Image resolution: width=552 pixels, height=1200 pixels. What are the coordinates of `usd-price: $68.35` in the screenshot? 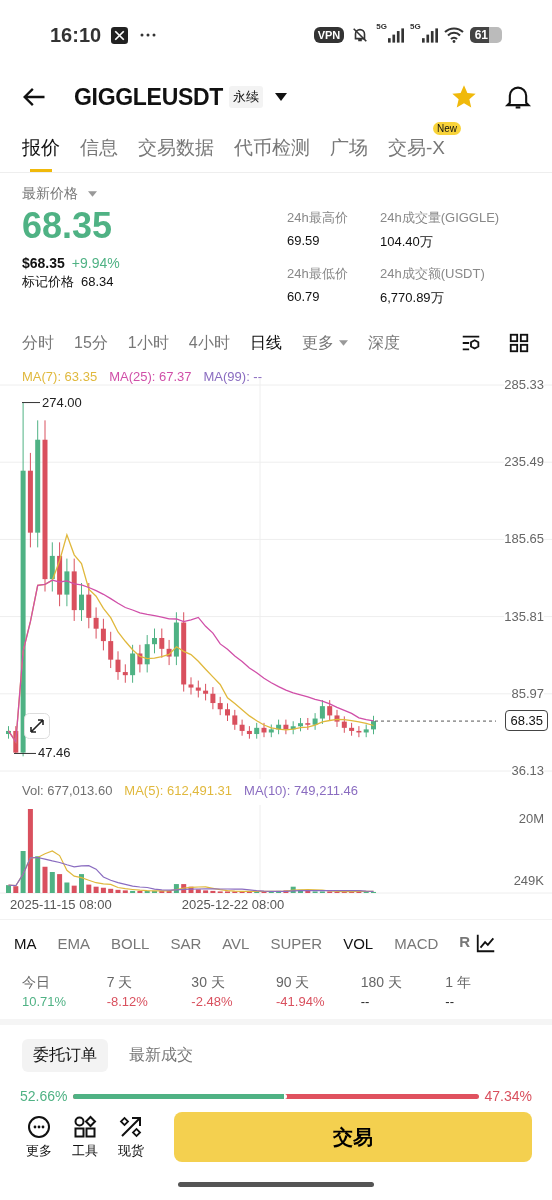 It's located at (43, 263).